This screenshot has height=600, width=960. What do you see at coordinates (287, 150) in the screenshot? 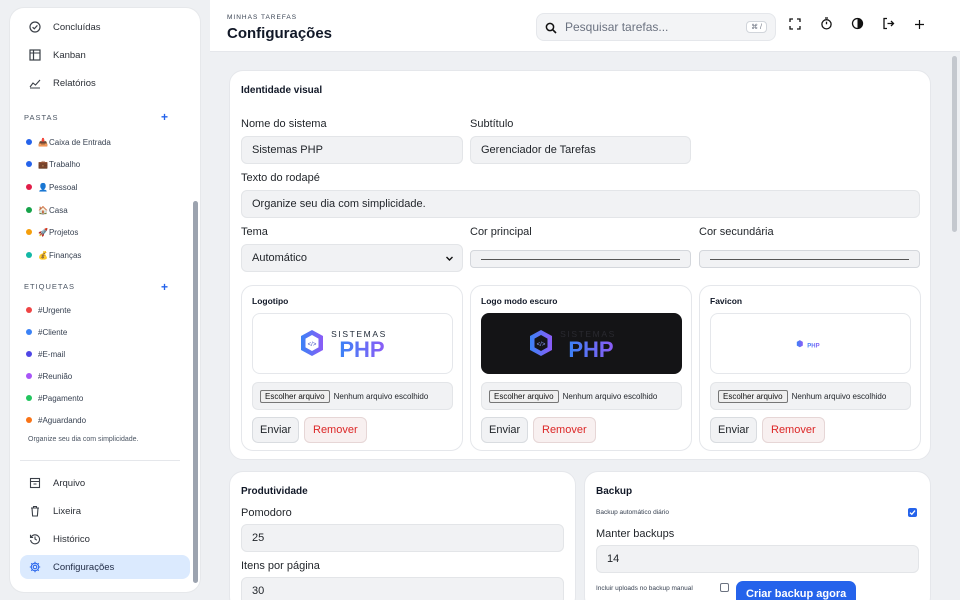
I see `input-value: Sistemas PHP` at bounding box center [287, 150].